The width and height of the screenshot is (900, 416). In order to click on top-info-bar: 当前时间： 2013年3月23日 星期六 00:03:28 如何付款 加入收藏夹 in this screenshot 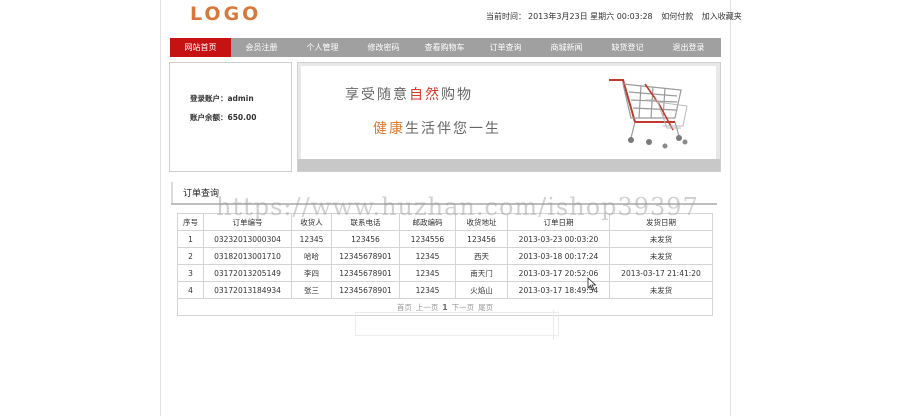, I will do `click(615, 16)`.